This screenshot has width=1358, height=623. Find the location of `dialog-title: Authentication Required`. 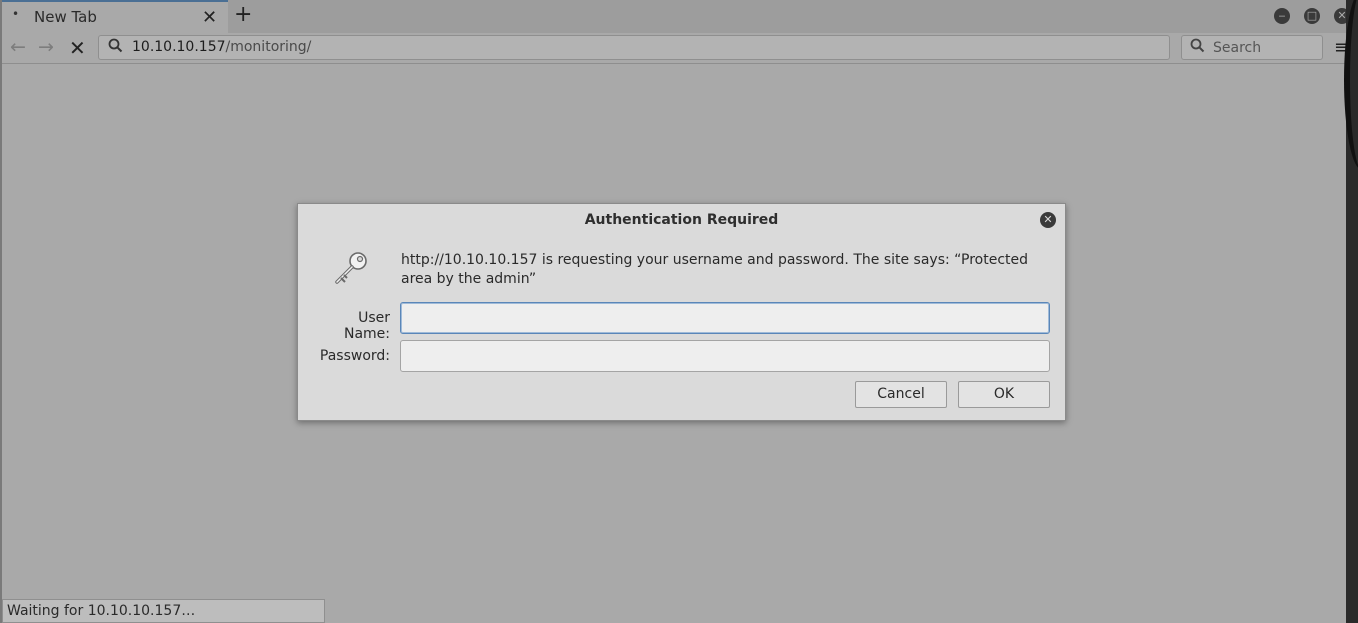

dialog-title: Authentication Required is located at coordinates (681, 220).